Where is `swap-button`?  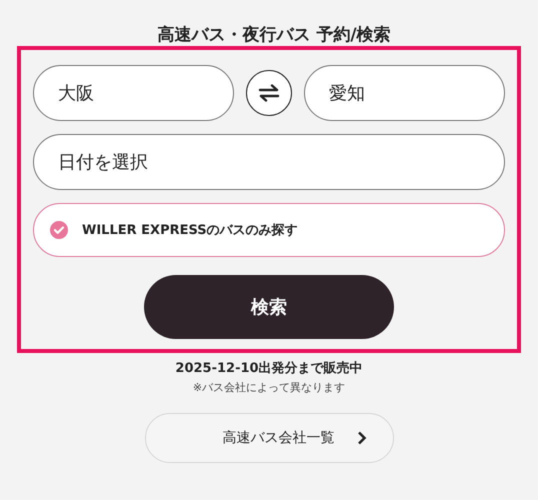 swap-button is located at coordinates (269, 93).